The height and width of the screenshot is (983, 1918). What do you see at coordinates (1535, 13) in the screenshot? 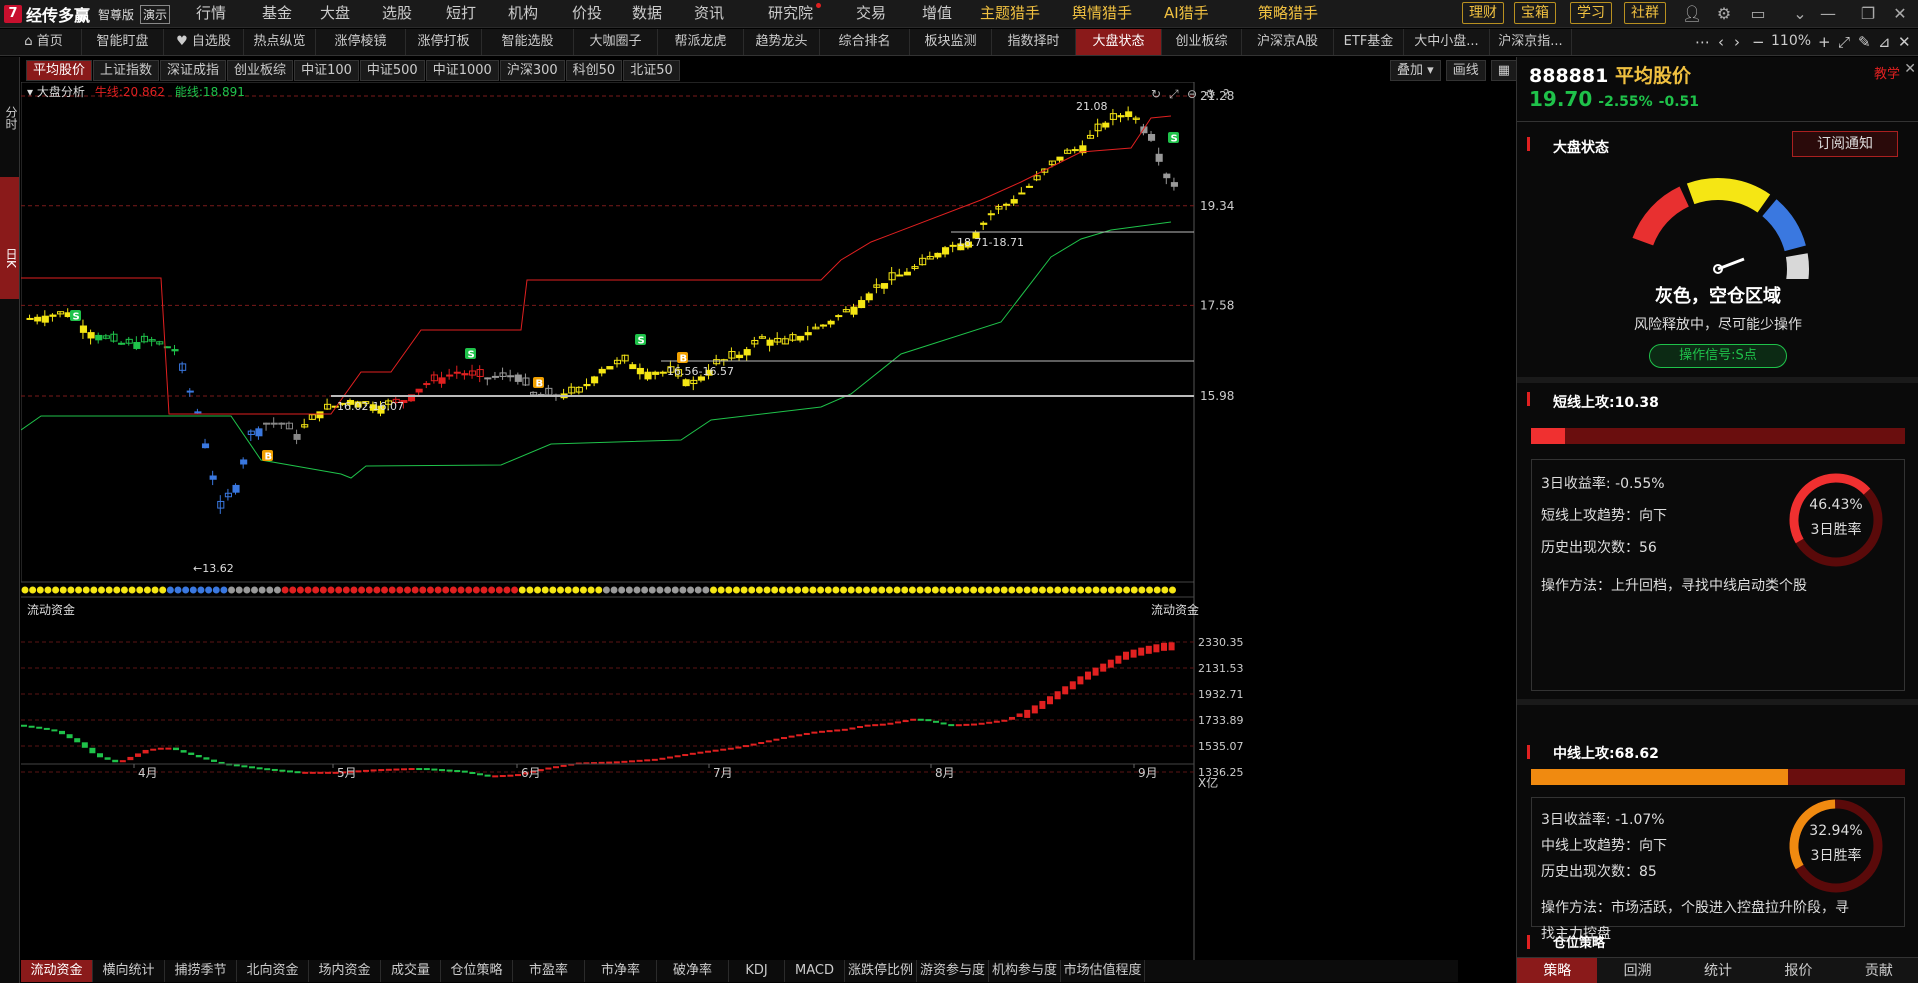
I see `top-button-1: 宝箱` at bounding box center [1535, 13].